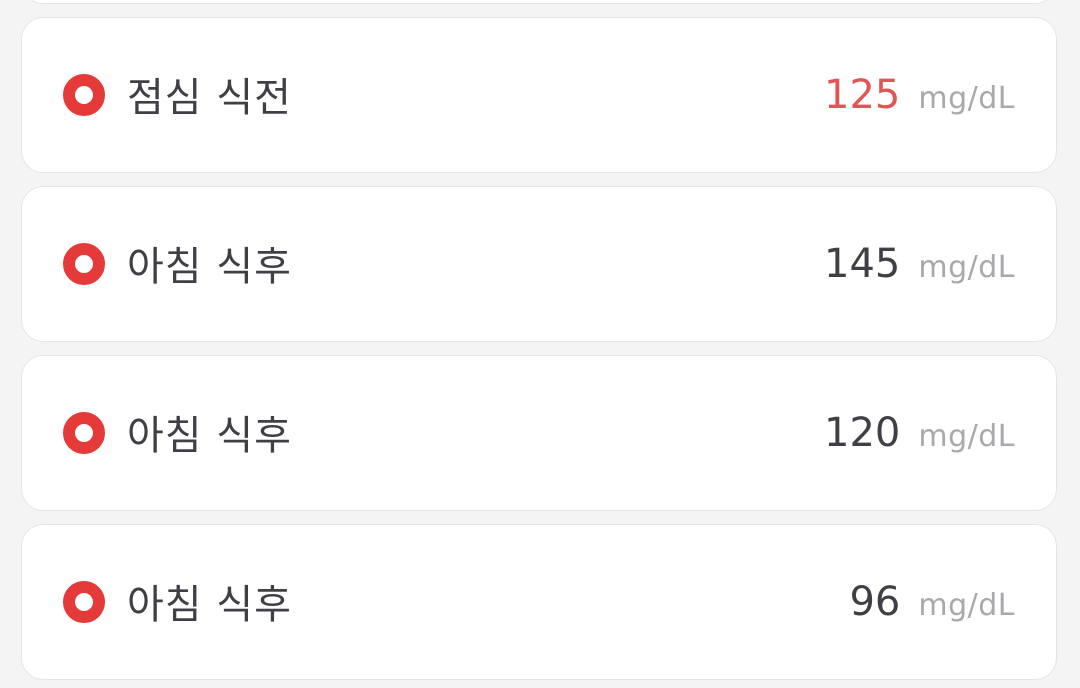  Describe the element at coordinates (875, 602) in the screenshot. I see `reading-value: 96` at that location.